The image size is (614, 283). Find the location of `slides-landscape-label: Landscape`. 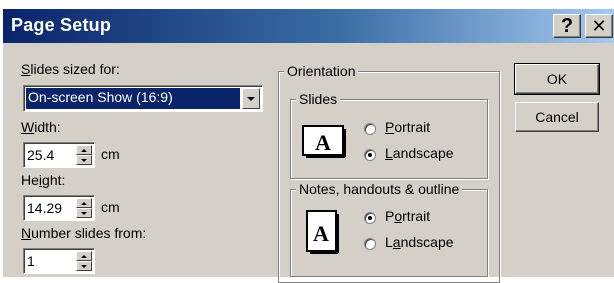

slides-landscape-label: Landscape is located at coordinates (419, 153).